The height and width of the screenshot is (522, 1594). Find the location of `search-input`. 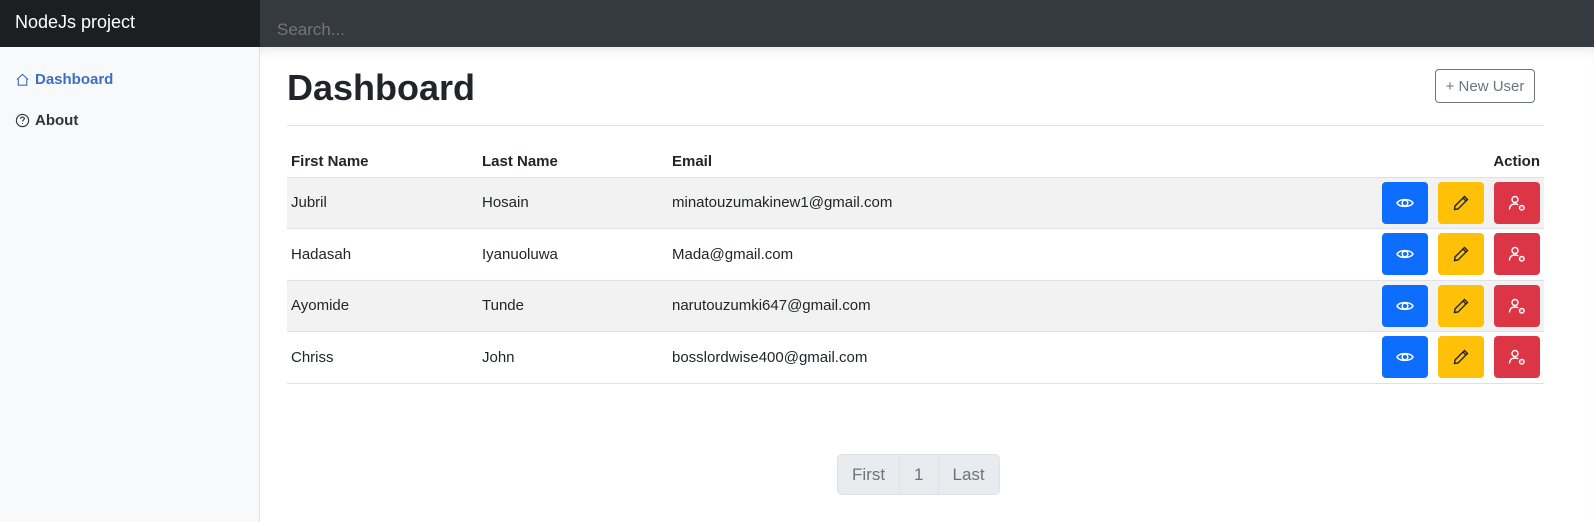

search-input is located at coordinates (927, 23).